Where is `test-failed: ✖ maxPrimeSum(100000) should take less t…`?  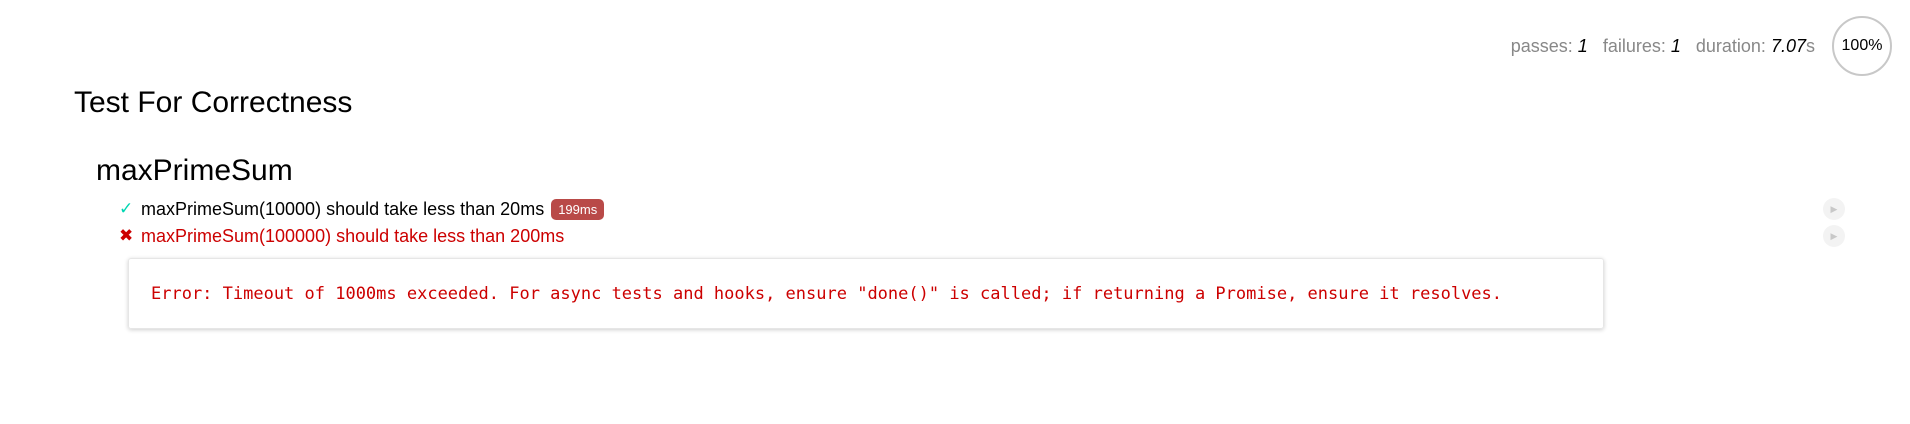
test-failed: ✖ maxPrimeSum(100000) should take less t… is located at coordinates (341, 236).